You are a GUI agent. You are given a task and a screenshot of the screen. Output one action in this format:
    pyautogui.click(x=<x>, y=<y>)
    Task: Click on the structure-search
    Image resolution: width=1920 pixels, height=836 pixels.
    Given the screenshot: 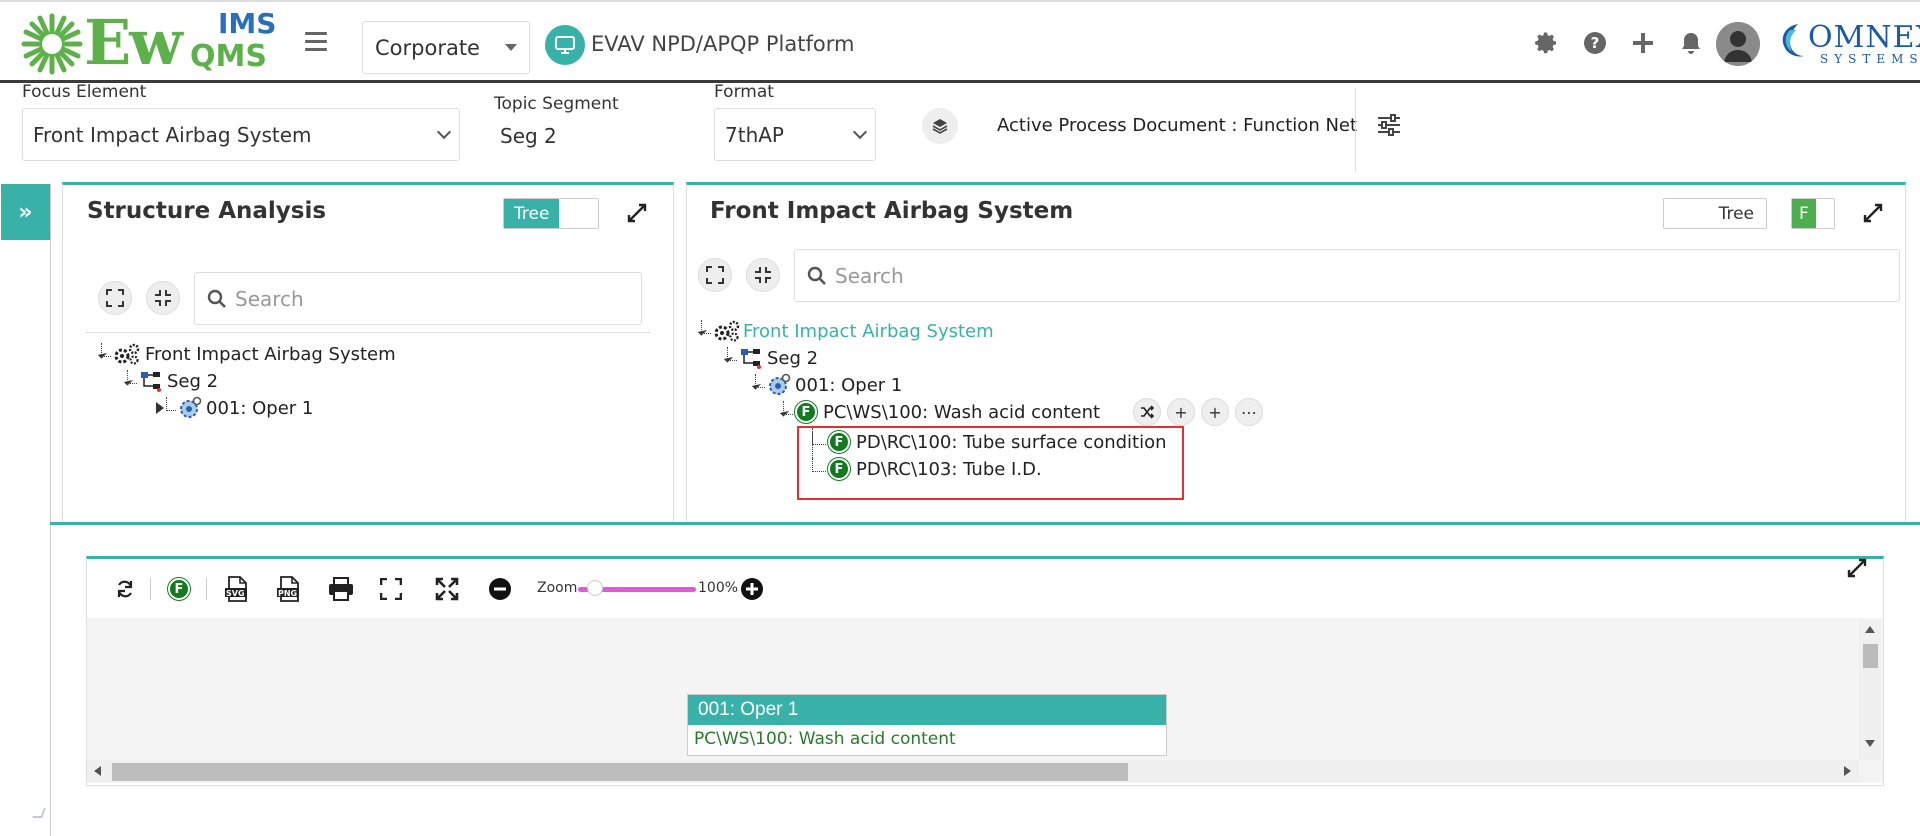 What is the action you would take?
    pyautogui.click(x=418, y=298)
    